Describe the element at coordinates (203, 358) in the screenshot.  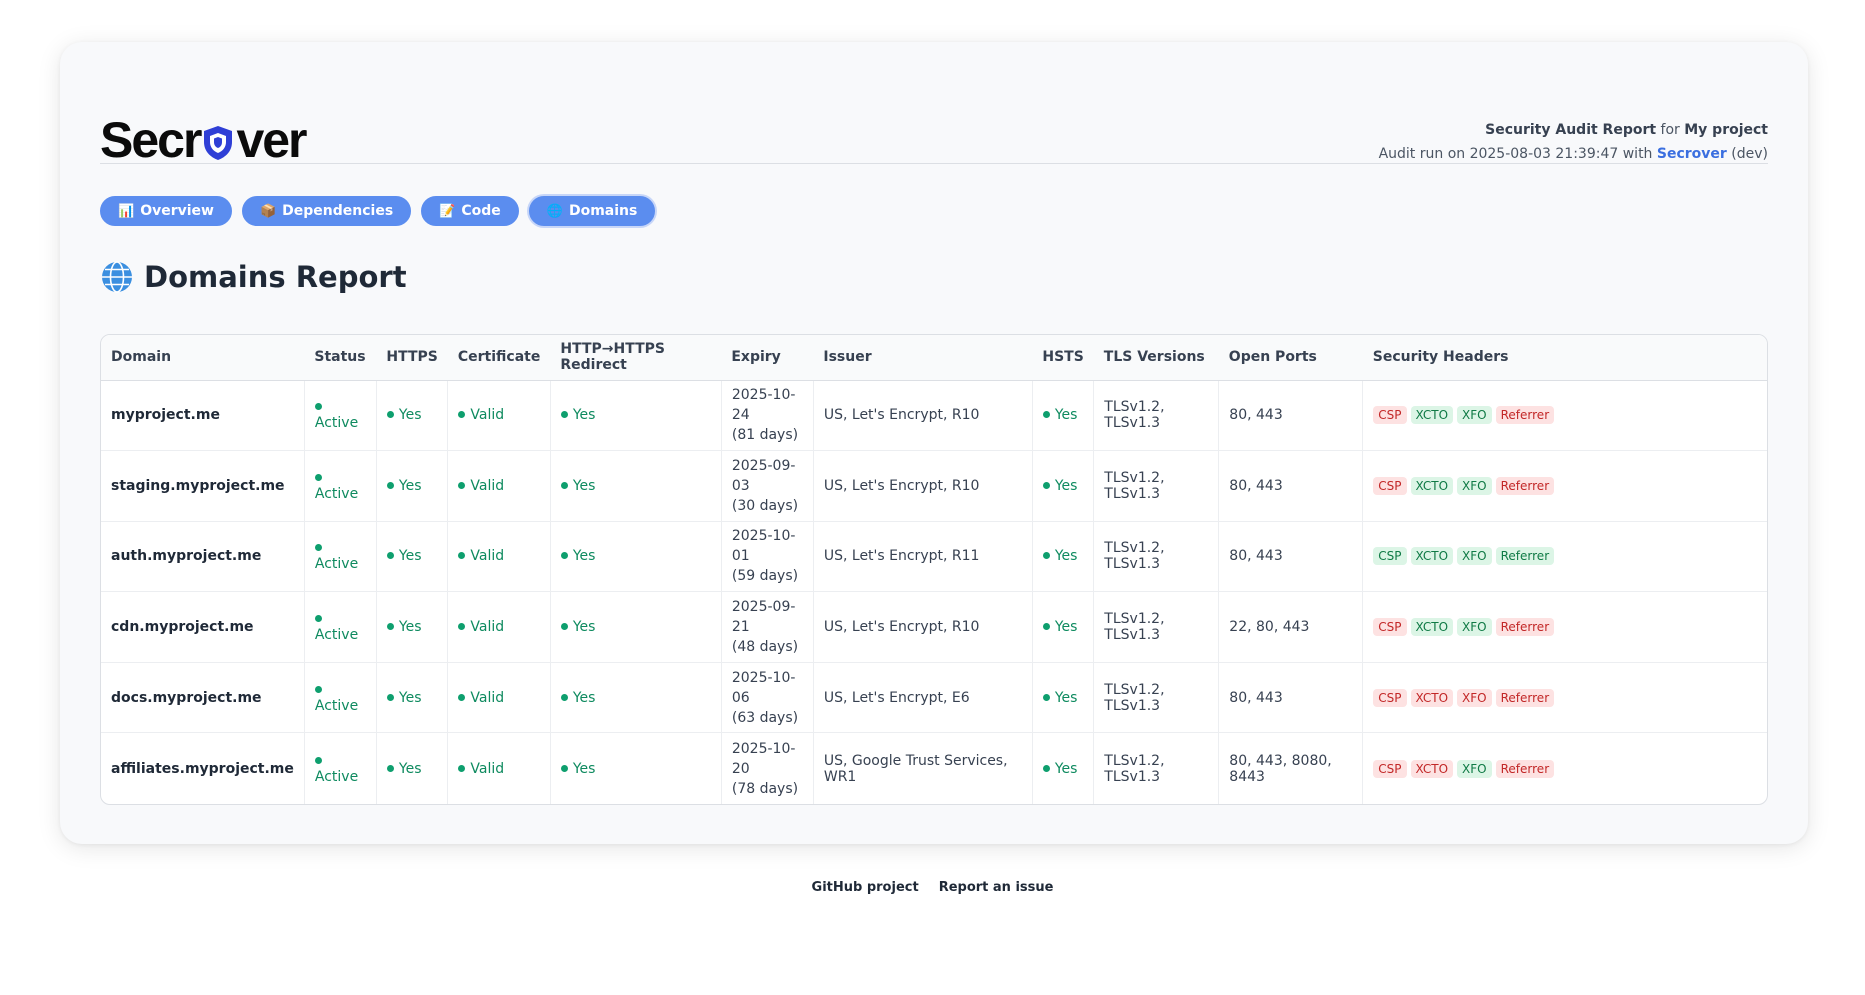
I see `col-domain: Domain` at that location.